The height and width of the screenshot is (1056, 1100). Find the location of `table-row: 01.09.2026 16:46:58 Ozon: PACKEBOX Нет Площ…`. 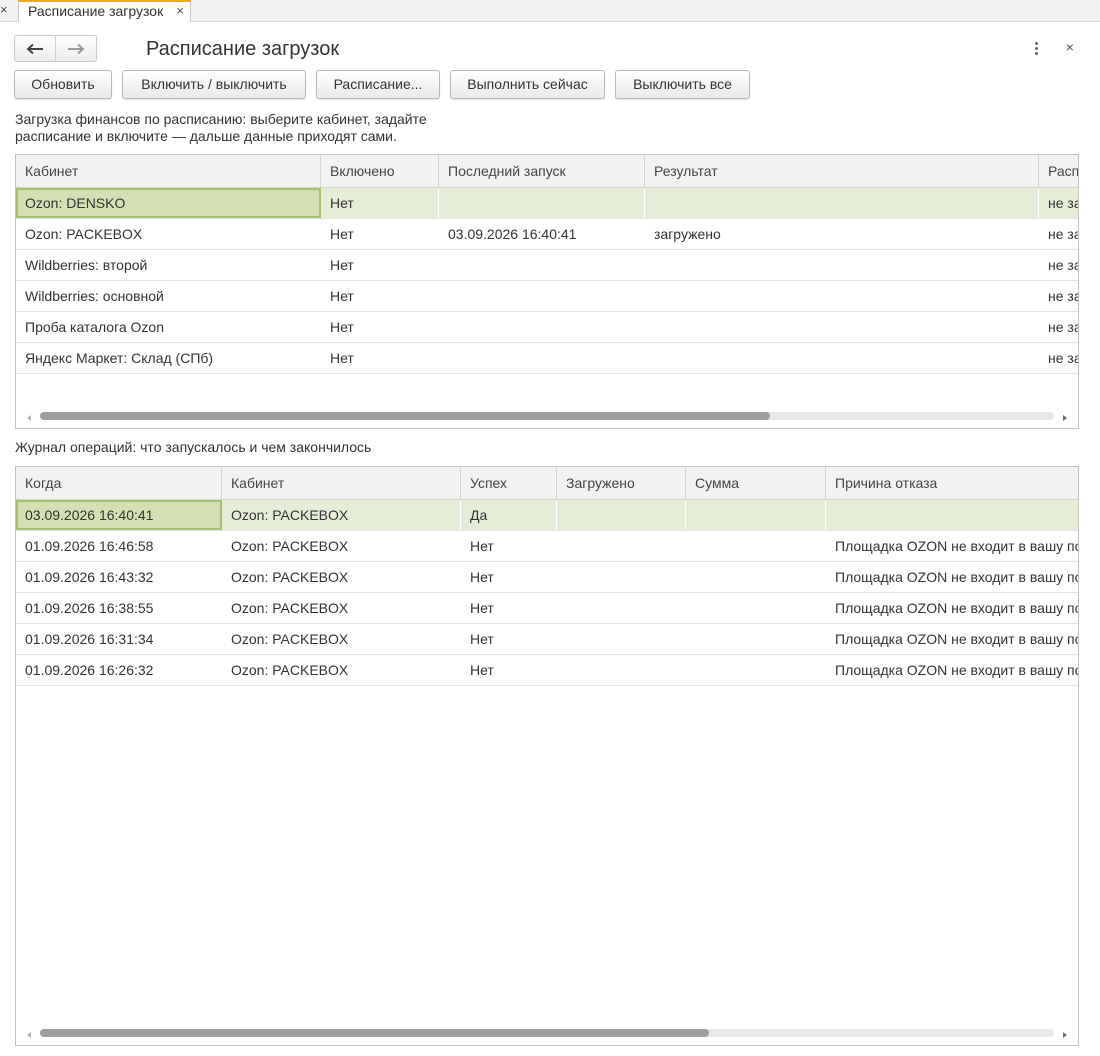

table-row: 01.09.2026 16:46:58 Ozon: PACKEBOX Нет Площ… is located at coordinates (547, 546).